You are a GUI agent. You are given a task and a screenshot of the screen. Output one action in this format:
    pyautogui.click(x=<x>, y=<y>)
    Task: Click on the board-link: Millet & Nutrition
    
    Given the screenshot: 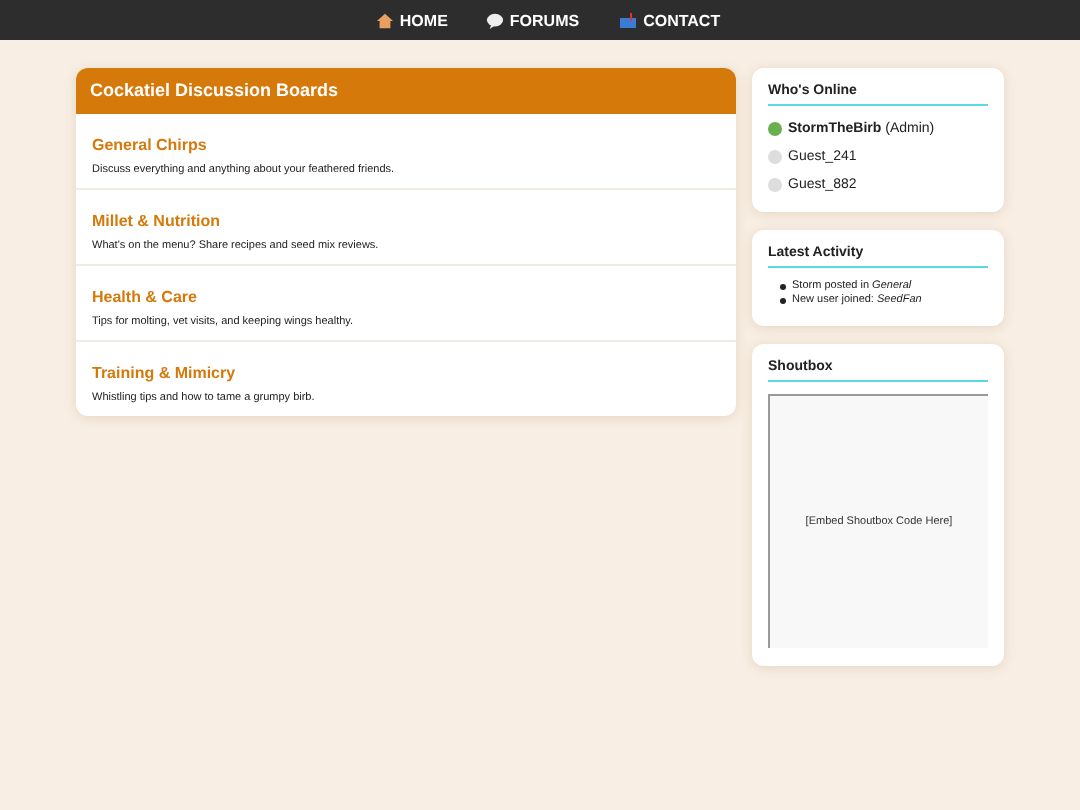 What is the action you would take?
    pyautogui.click(x=156, y=221)
    